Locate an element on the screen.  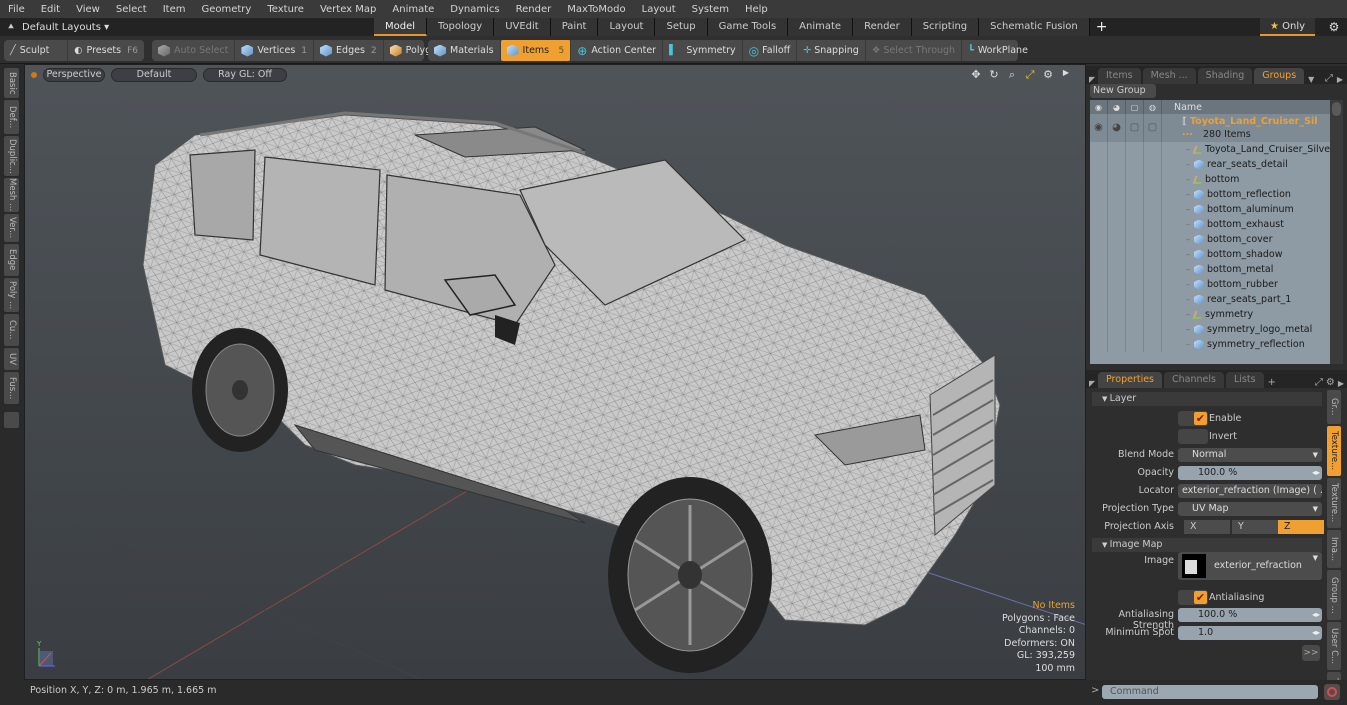
vertices-button: Vertices 1 is located at coordinates (275, 50).